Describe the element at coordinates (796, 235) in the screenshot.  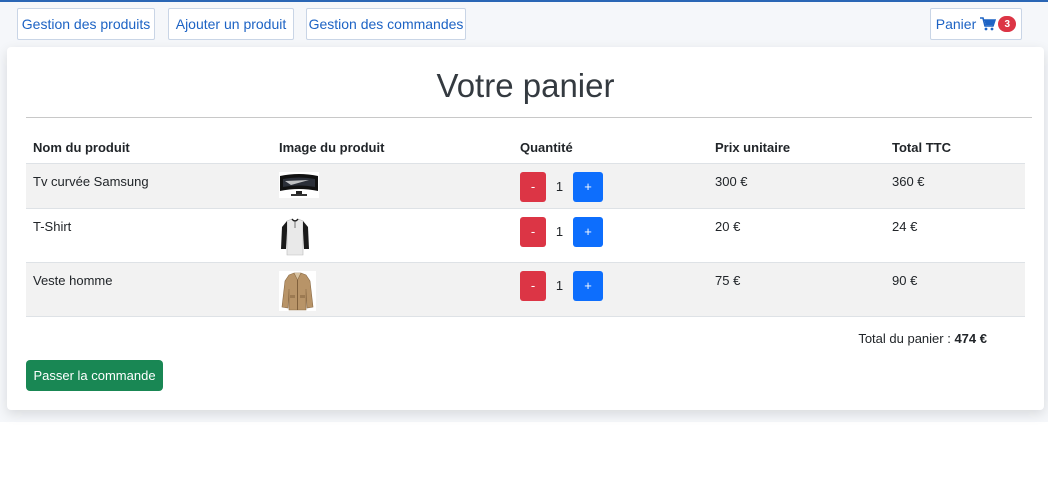
I see `unit-price: 20 €` at that location.